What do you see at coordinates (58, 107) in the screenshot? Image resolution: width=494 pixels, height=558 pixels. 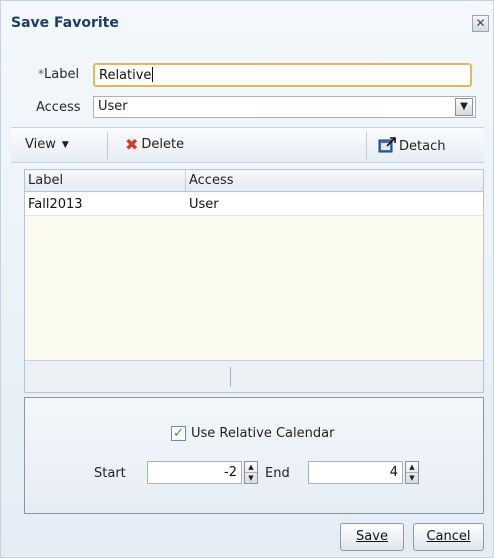 I see `access-field-label: Access` at bounding box center [58, 107].